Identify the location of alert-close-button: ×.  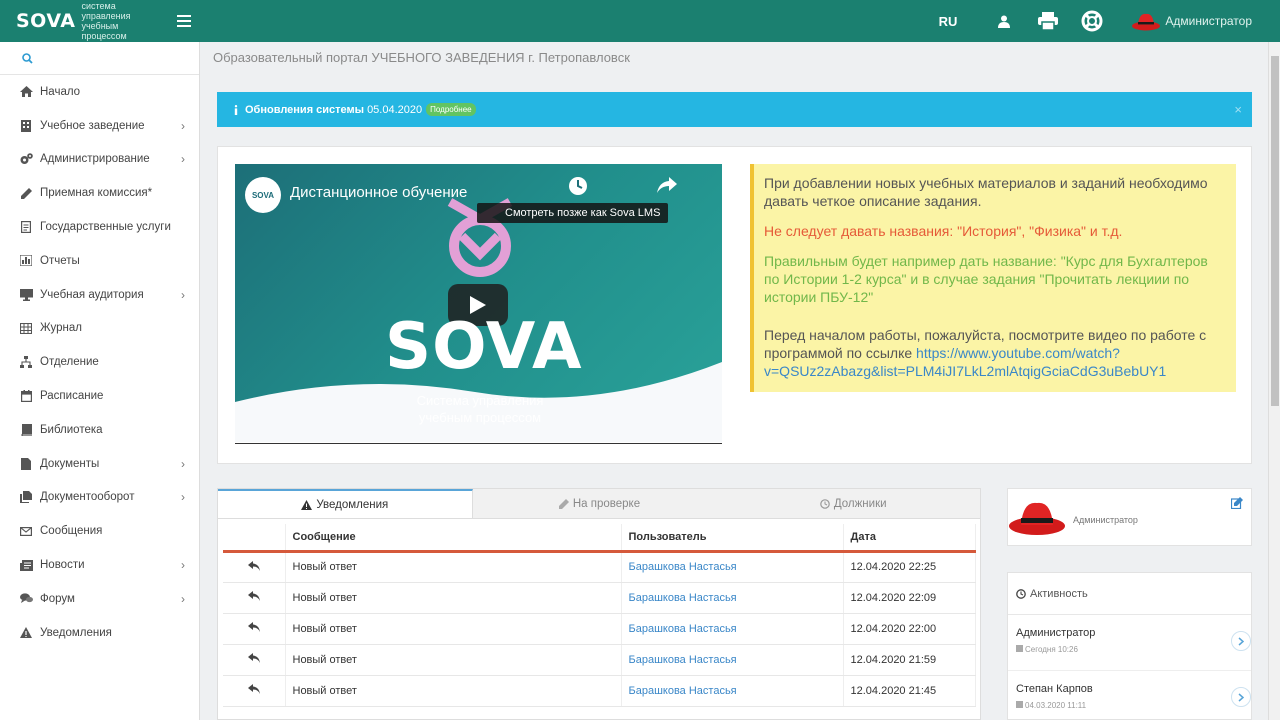
(1238, 109).